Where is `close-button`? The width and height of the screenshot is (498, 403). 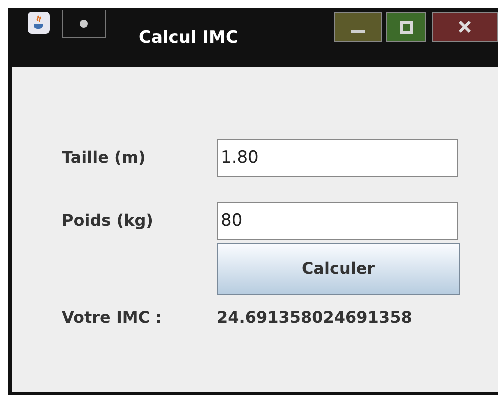 close-button is located at coordinates (465, 27).